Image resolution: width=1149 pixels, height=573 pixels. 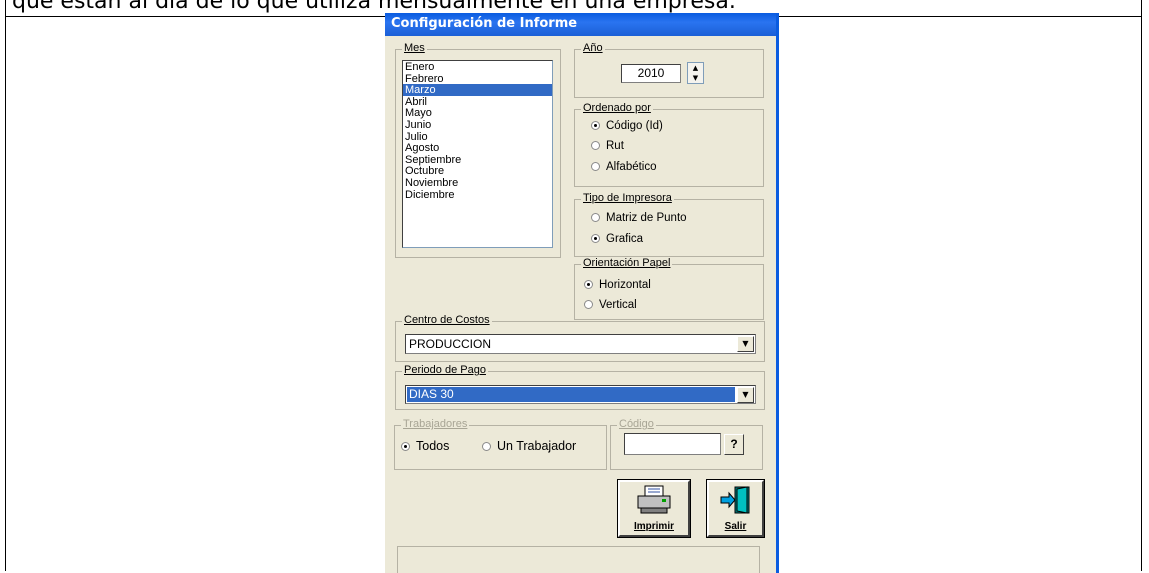 I want to click on orientacion-papel-legend: Orientación Papel, so click(x=627, y=263).